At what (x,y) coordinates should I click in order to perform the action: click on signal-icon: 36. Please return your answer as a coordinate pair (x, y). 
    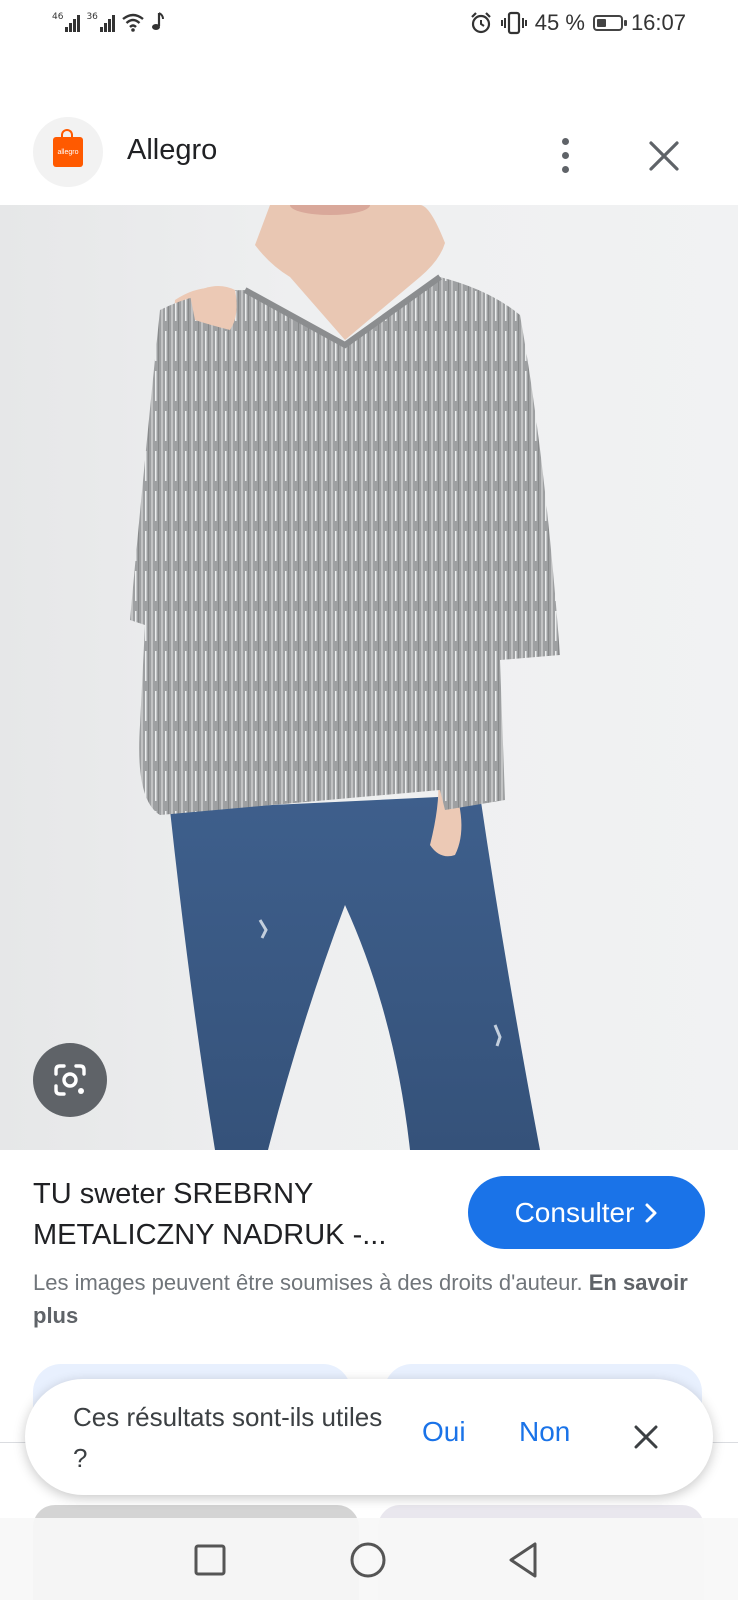
    Looking at the image, I should click on (100, 22).